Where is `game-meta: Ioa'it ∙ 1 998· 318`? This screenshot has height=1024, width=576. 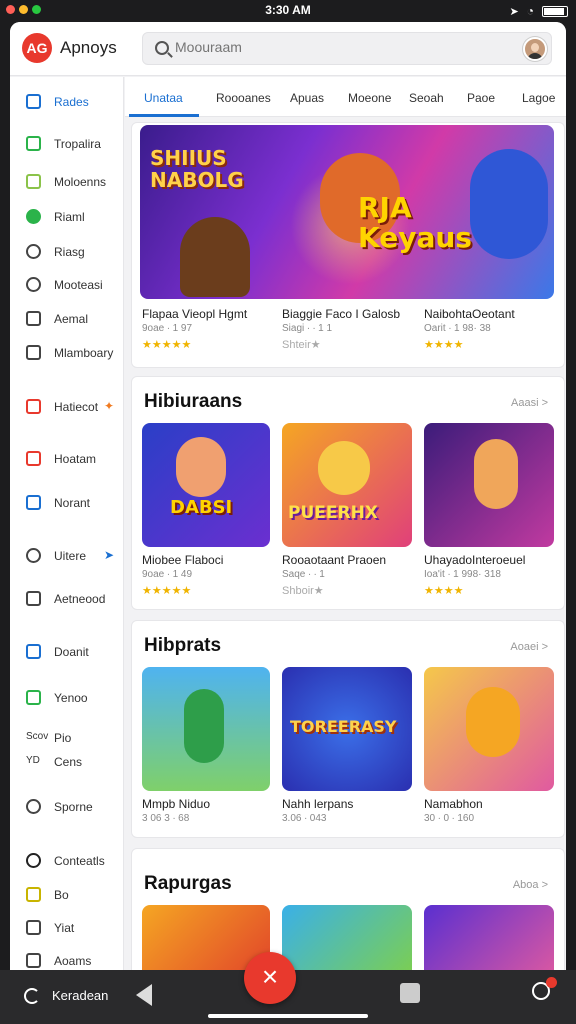
game-meta: Ioa'it ∙ 1 998· 318 is located at coordinates (462, 574).